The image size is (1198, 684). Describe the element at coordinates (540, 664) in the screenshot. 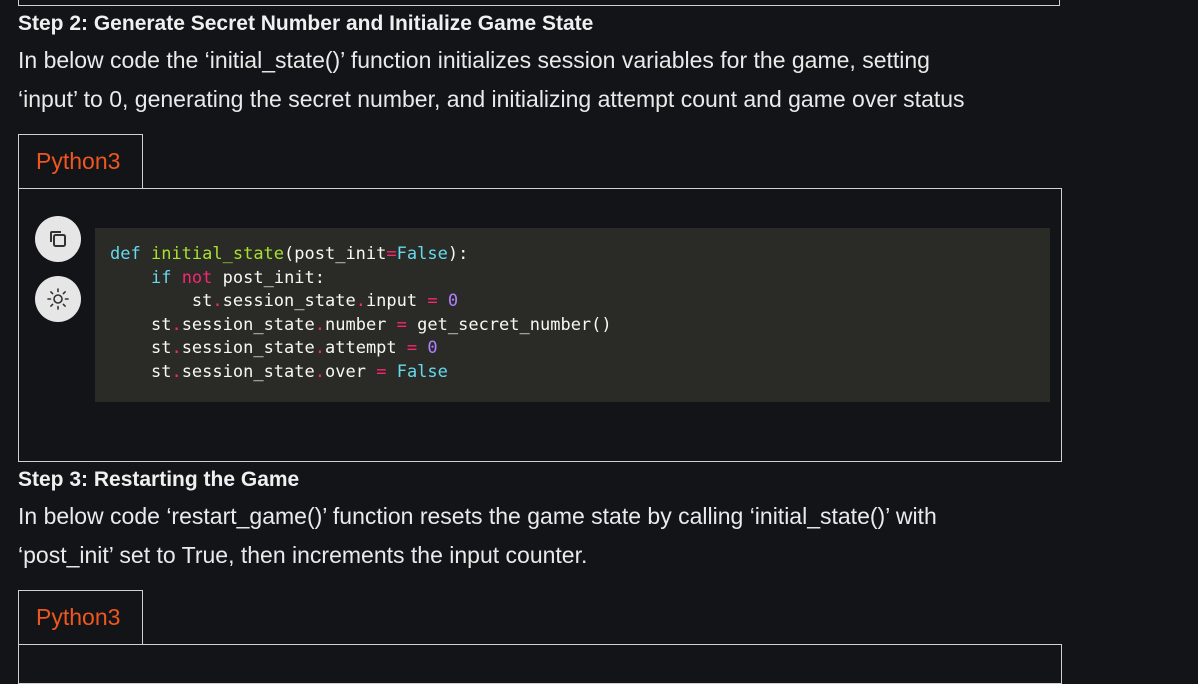

I see `code-container-step3` at that location.